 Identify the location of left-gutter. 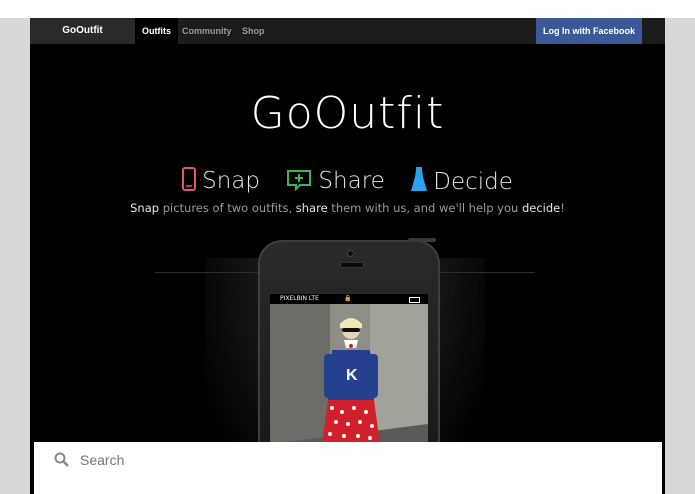
(12, 256).